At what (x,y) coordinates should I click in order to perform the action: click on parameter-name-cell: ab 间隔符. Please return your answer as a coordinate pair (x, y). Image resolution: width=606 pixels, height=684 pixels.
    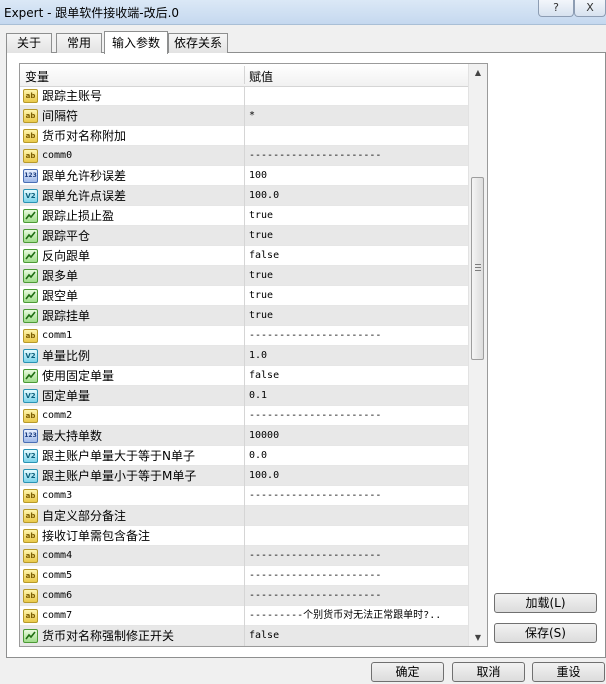
    Looking at the image, I should click on (133, 116).